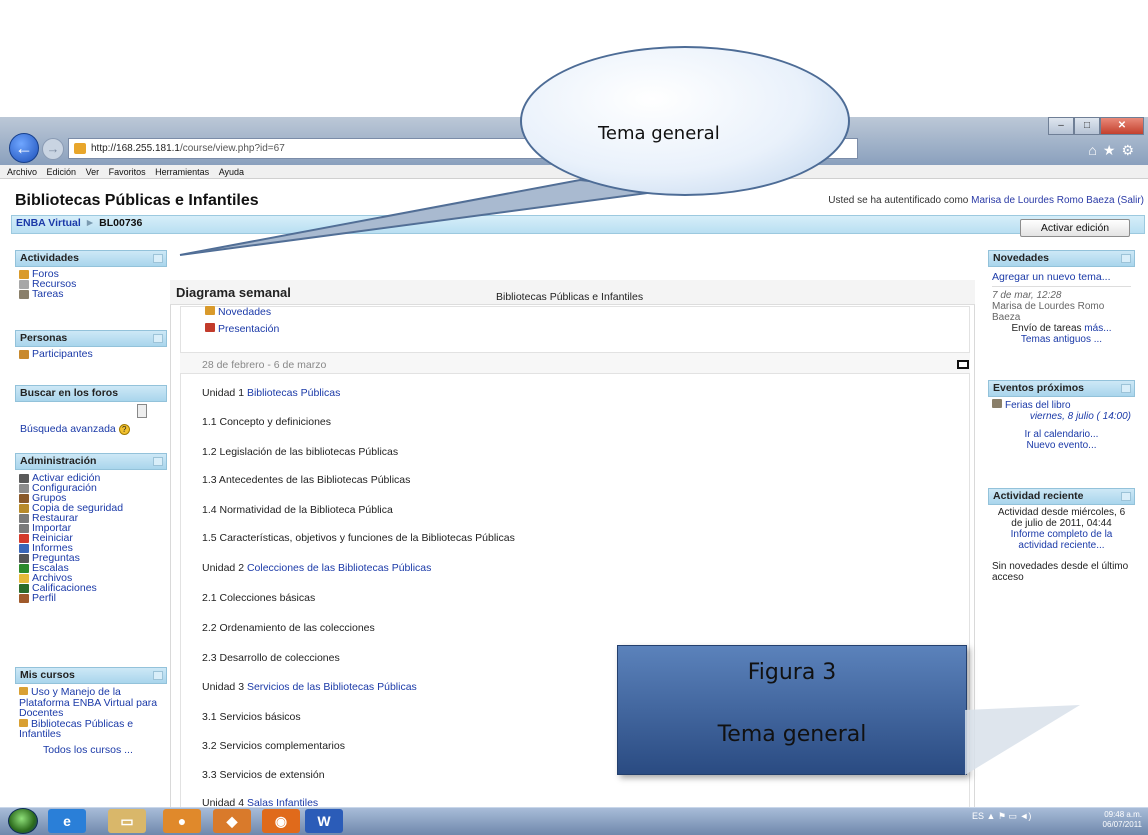  I want to click on recent-header: Actividad reciente, so click(1061, 496).